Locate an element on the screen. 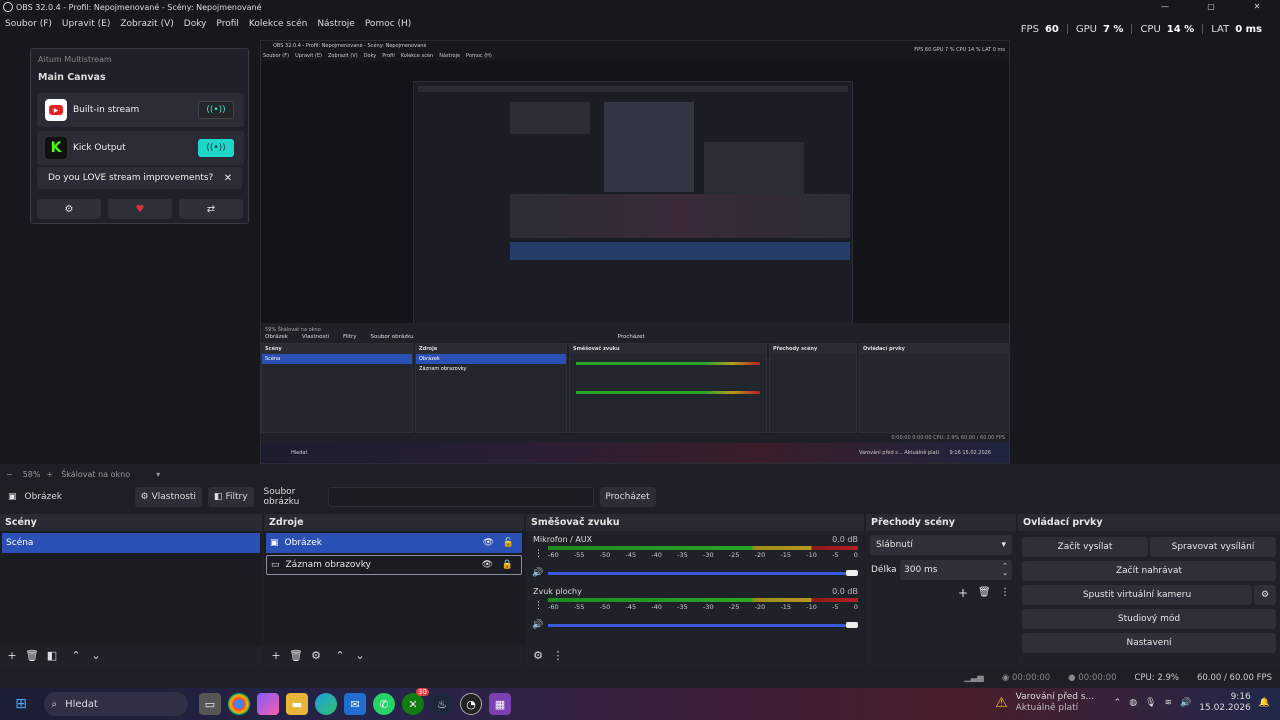 The height and width of the screenshot is (720, 1280). transition-type-select: Slábnutí ▾ is located at coordinates (941, 545).